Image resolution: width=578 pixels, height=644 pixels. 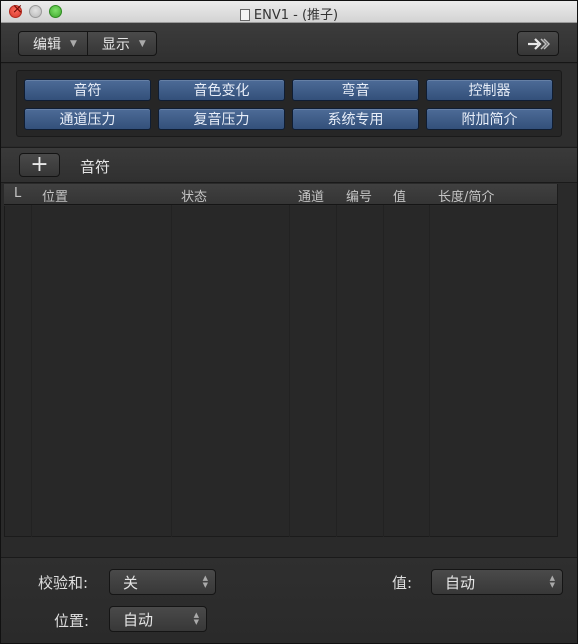 What do you see at coordinates (162, 582) in the screenshot?
I see `checksum-popup: 关 ▲ ▼` at bounding box center [162, 582].